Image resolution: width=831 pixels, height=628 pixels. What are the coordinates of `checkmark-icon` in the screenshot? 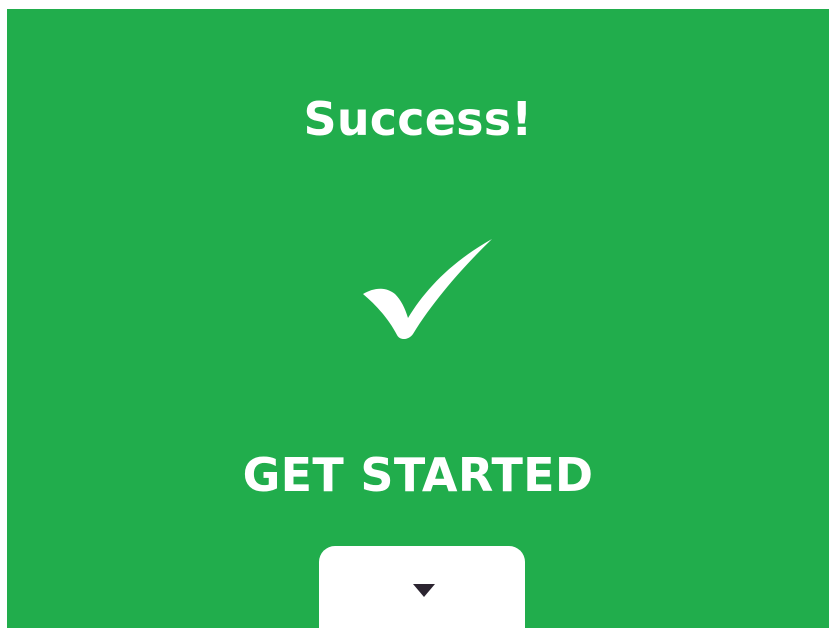 It's located at (427, 289).